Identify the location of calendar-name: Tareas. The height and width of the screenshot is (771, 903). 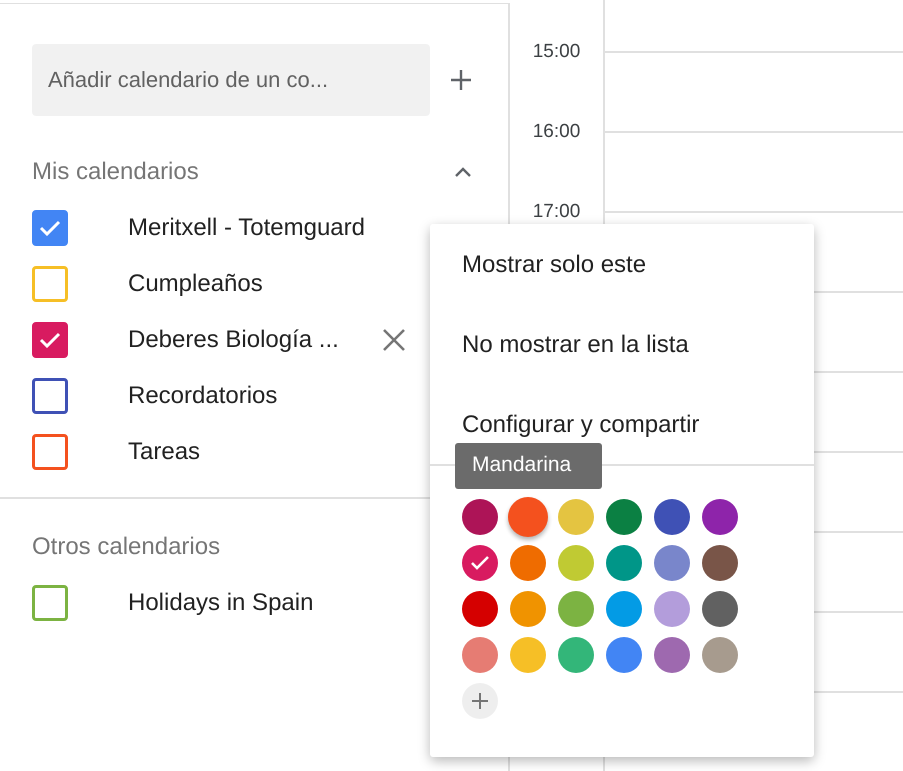
(164, 452).